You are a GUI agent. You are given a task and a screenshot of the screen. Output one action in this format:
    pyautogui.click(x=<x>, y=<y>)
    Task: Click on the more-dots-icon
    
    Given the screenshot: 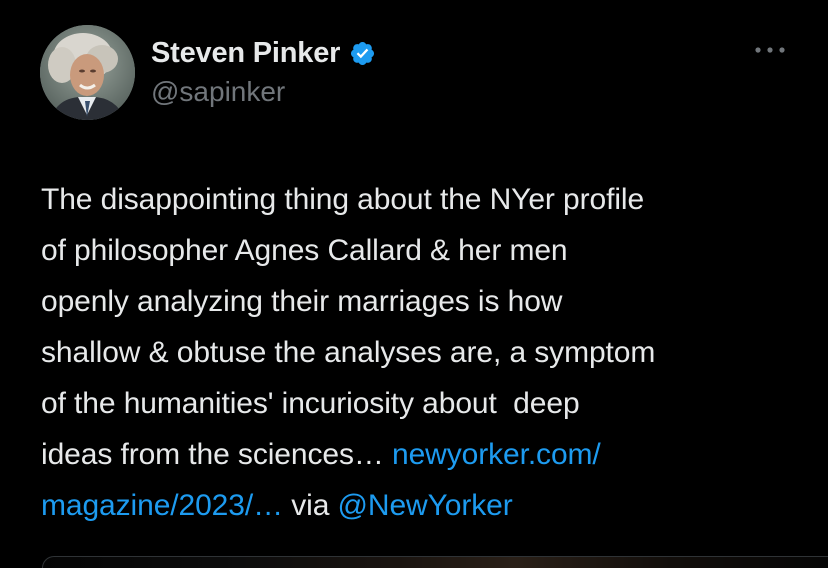 What is the action you would take?
    pyautogui.click(x=770, y=50)
    